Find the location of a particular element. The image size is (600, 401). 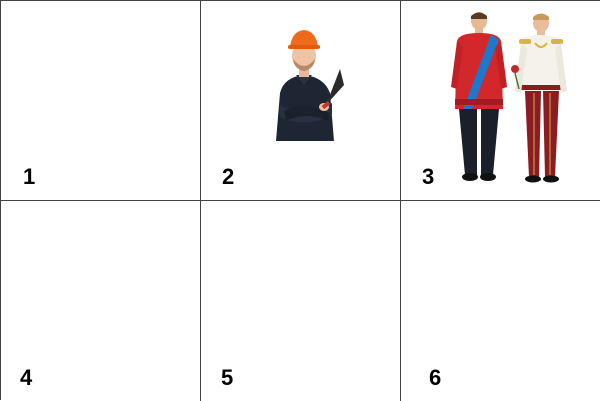

cell-number-4: 4 is located at coordinates (26, 377).